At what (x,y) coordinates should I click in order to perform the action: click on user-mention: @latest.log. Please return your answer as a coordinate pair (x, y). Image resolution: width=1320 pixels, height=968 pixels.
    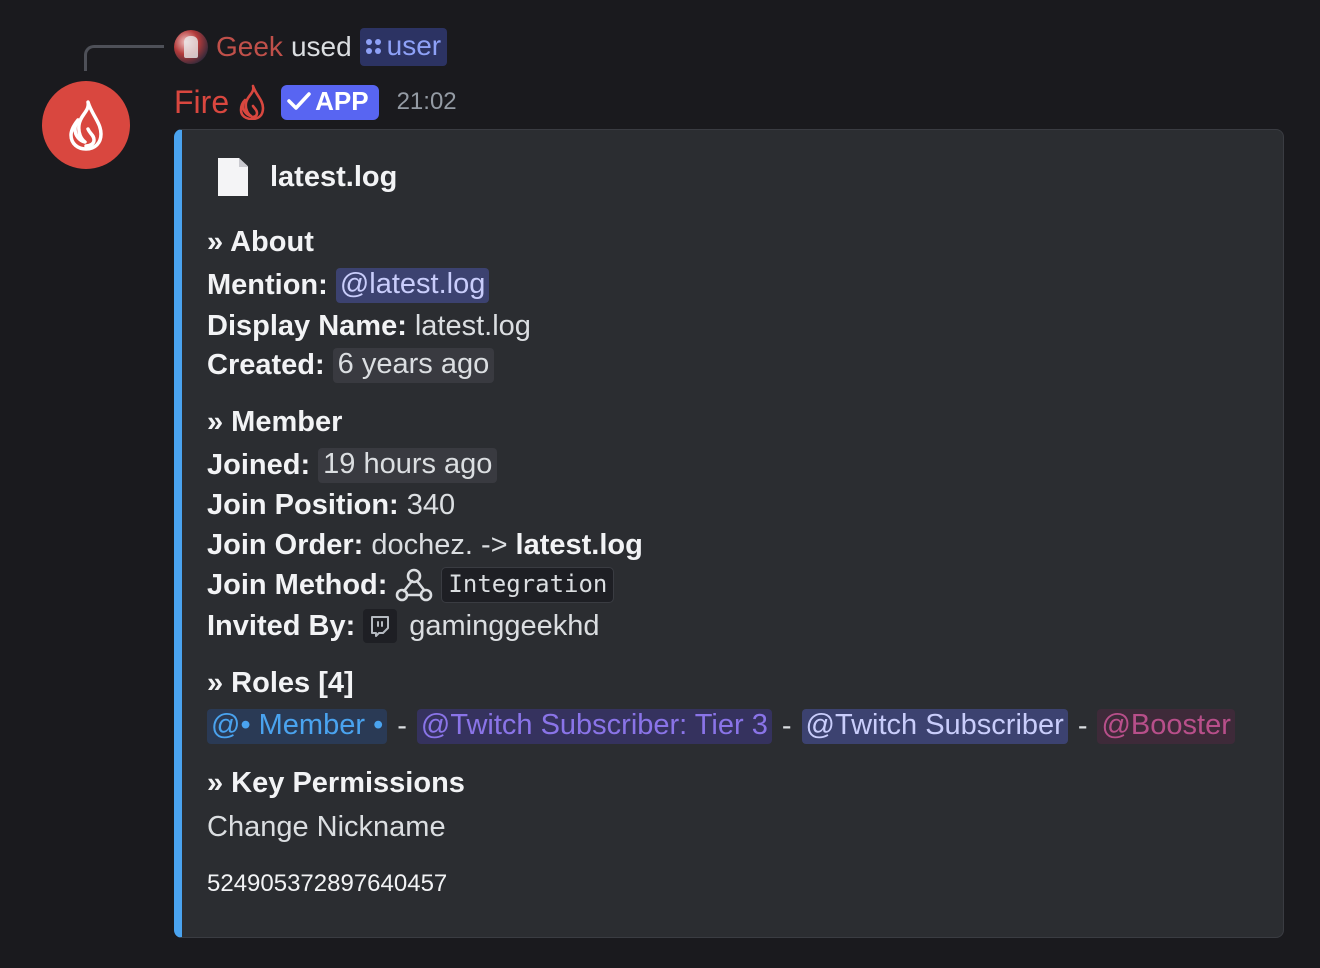
    Looking at the image, I should click on (412, 285).